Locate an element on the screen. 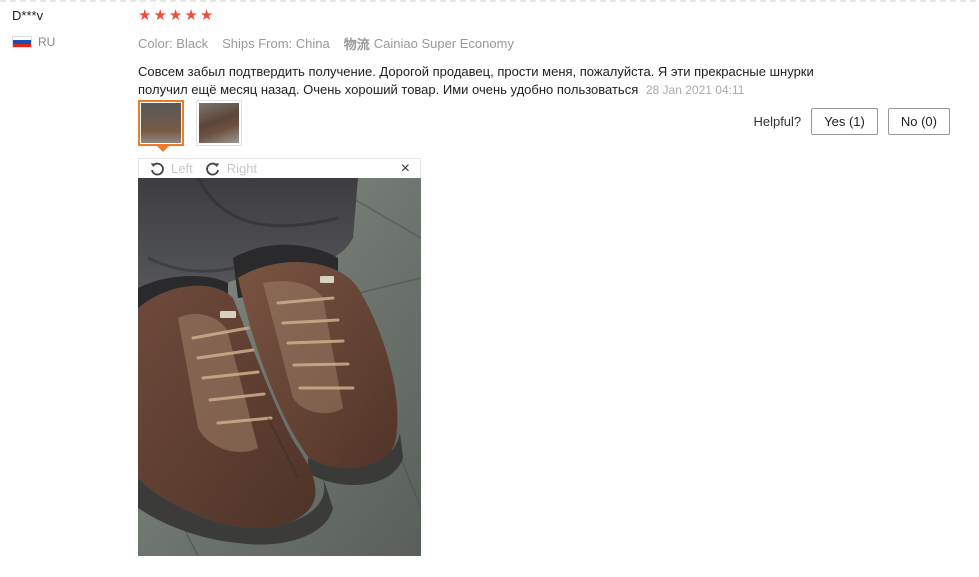 The image size is (979, 577). ships-from-info: Ships From: China is located at coordinates (276, 43).